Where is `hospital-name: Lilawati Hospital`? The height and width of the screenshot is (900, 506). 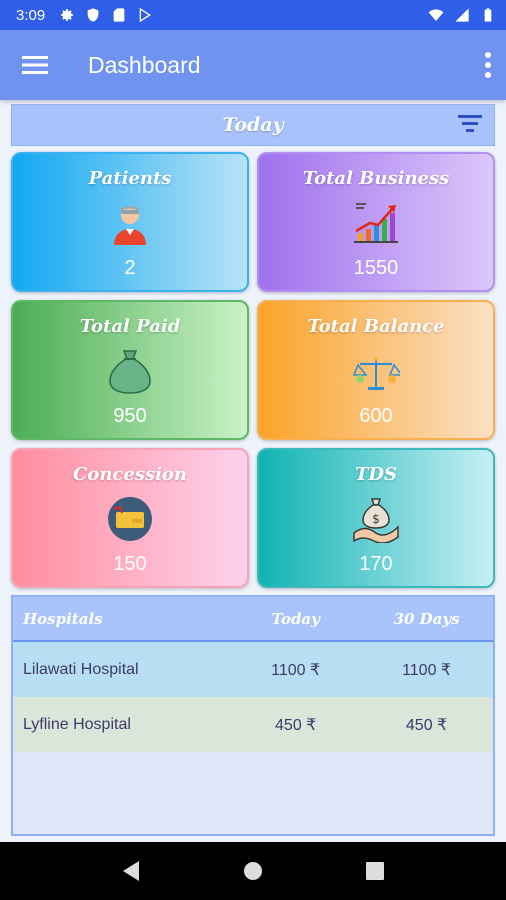 hospital-name: Lilawati Hospital is located at coordinates (81, 669).